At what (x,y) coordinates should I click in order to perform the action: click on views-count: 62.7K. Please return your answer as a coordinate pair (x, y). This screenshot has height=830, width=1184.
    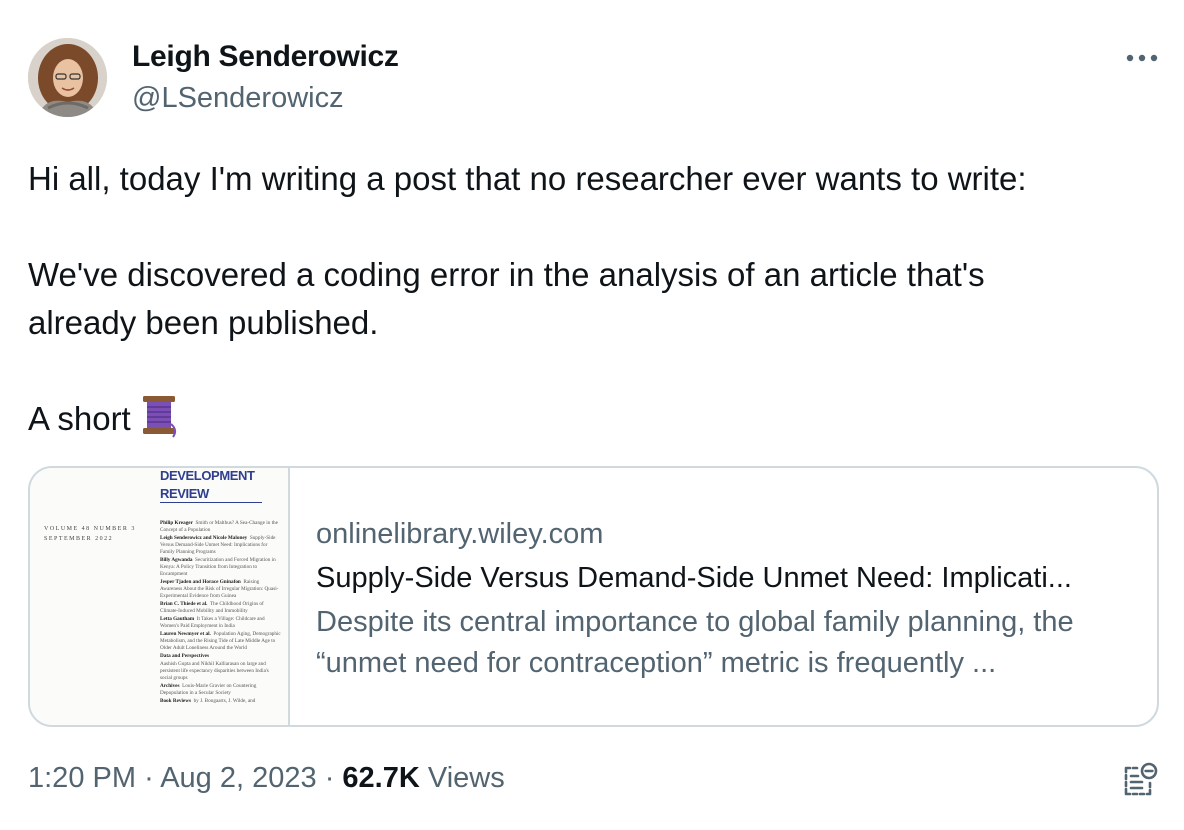
    Looking at the image, I should click on (381, 778).